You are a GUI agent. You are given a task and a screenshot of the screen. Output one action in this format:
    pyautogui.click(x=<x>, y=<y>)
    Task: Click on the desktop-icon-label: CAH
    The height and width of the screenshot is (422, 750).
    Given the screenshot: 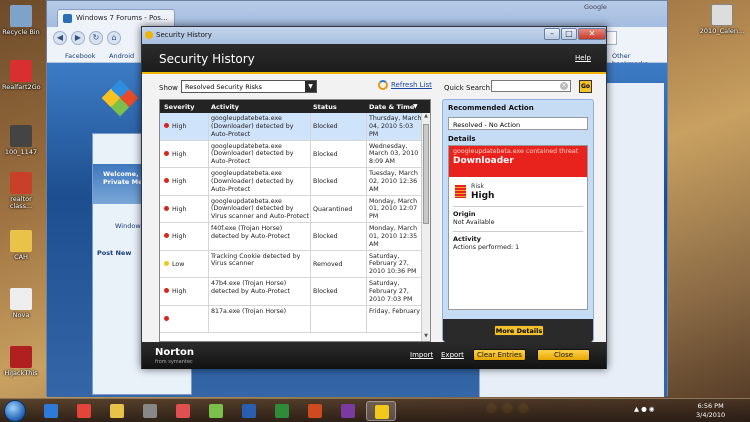 What is the action you would take?
    pyautogui.click(x=21, y=257)
    